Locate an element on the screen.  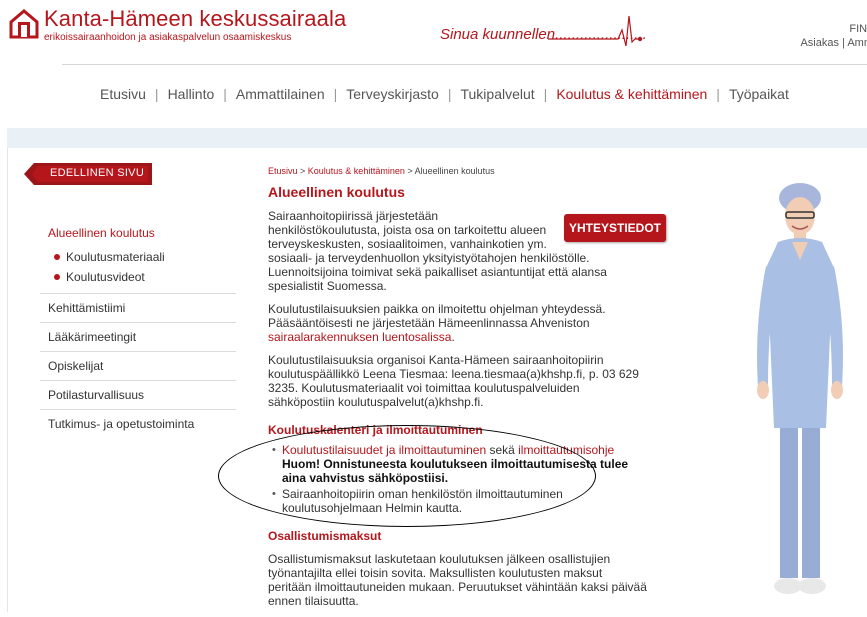
sidebar-submenu: Koulutusmateriaali Koulutusvideot is located at coordinates (144, 267).